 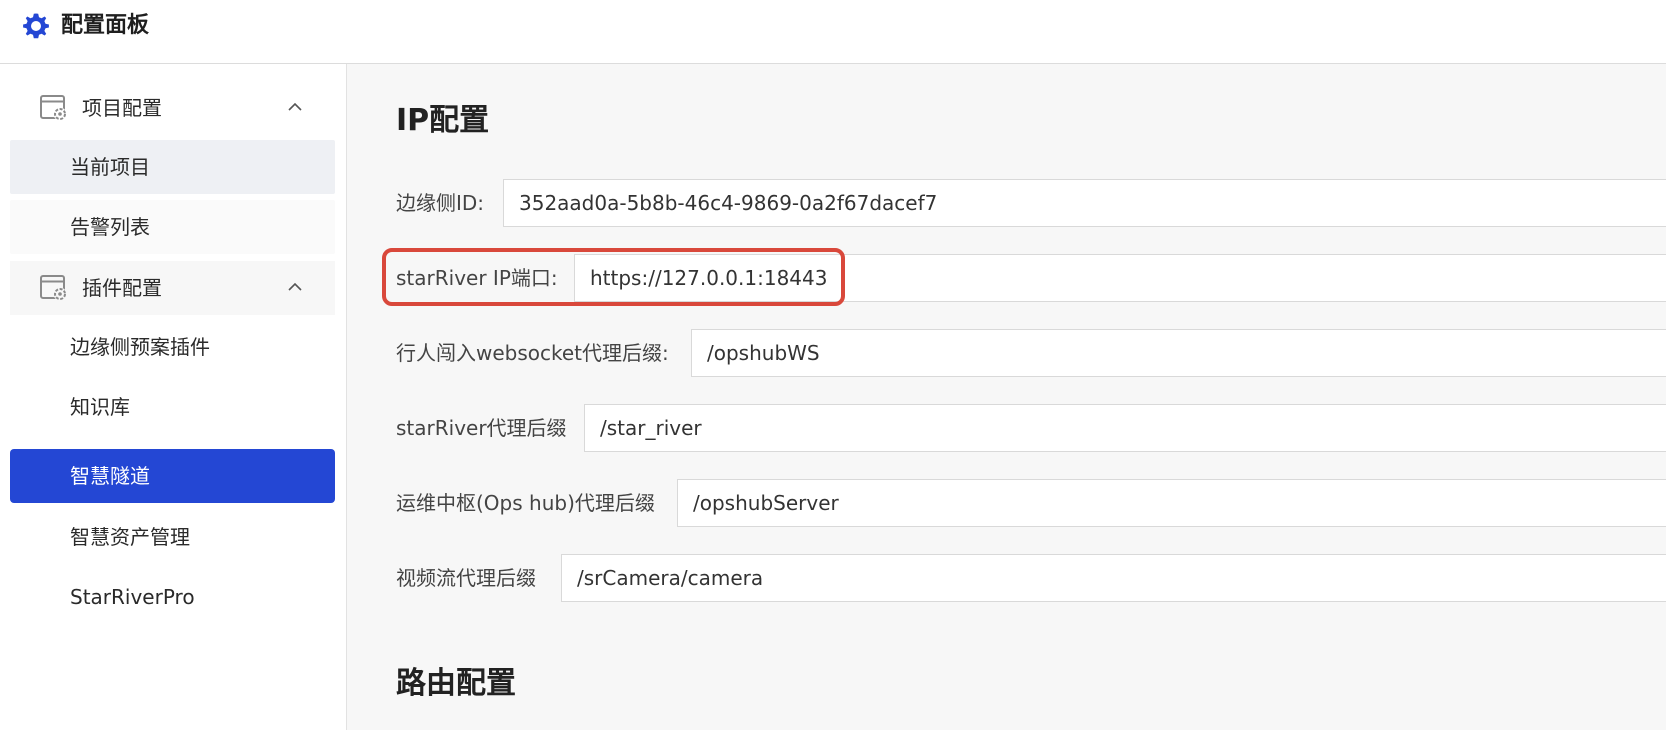 I want to click on sidebar-item-edge-plan-plugin: 边缘侧预案插件, so click(x=172, y=347).